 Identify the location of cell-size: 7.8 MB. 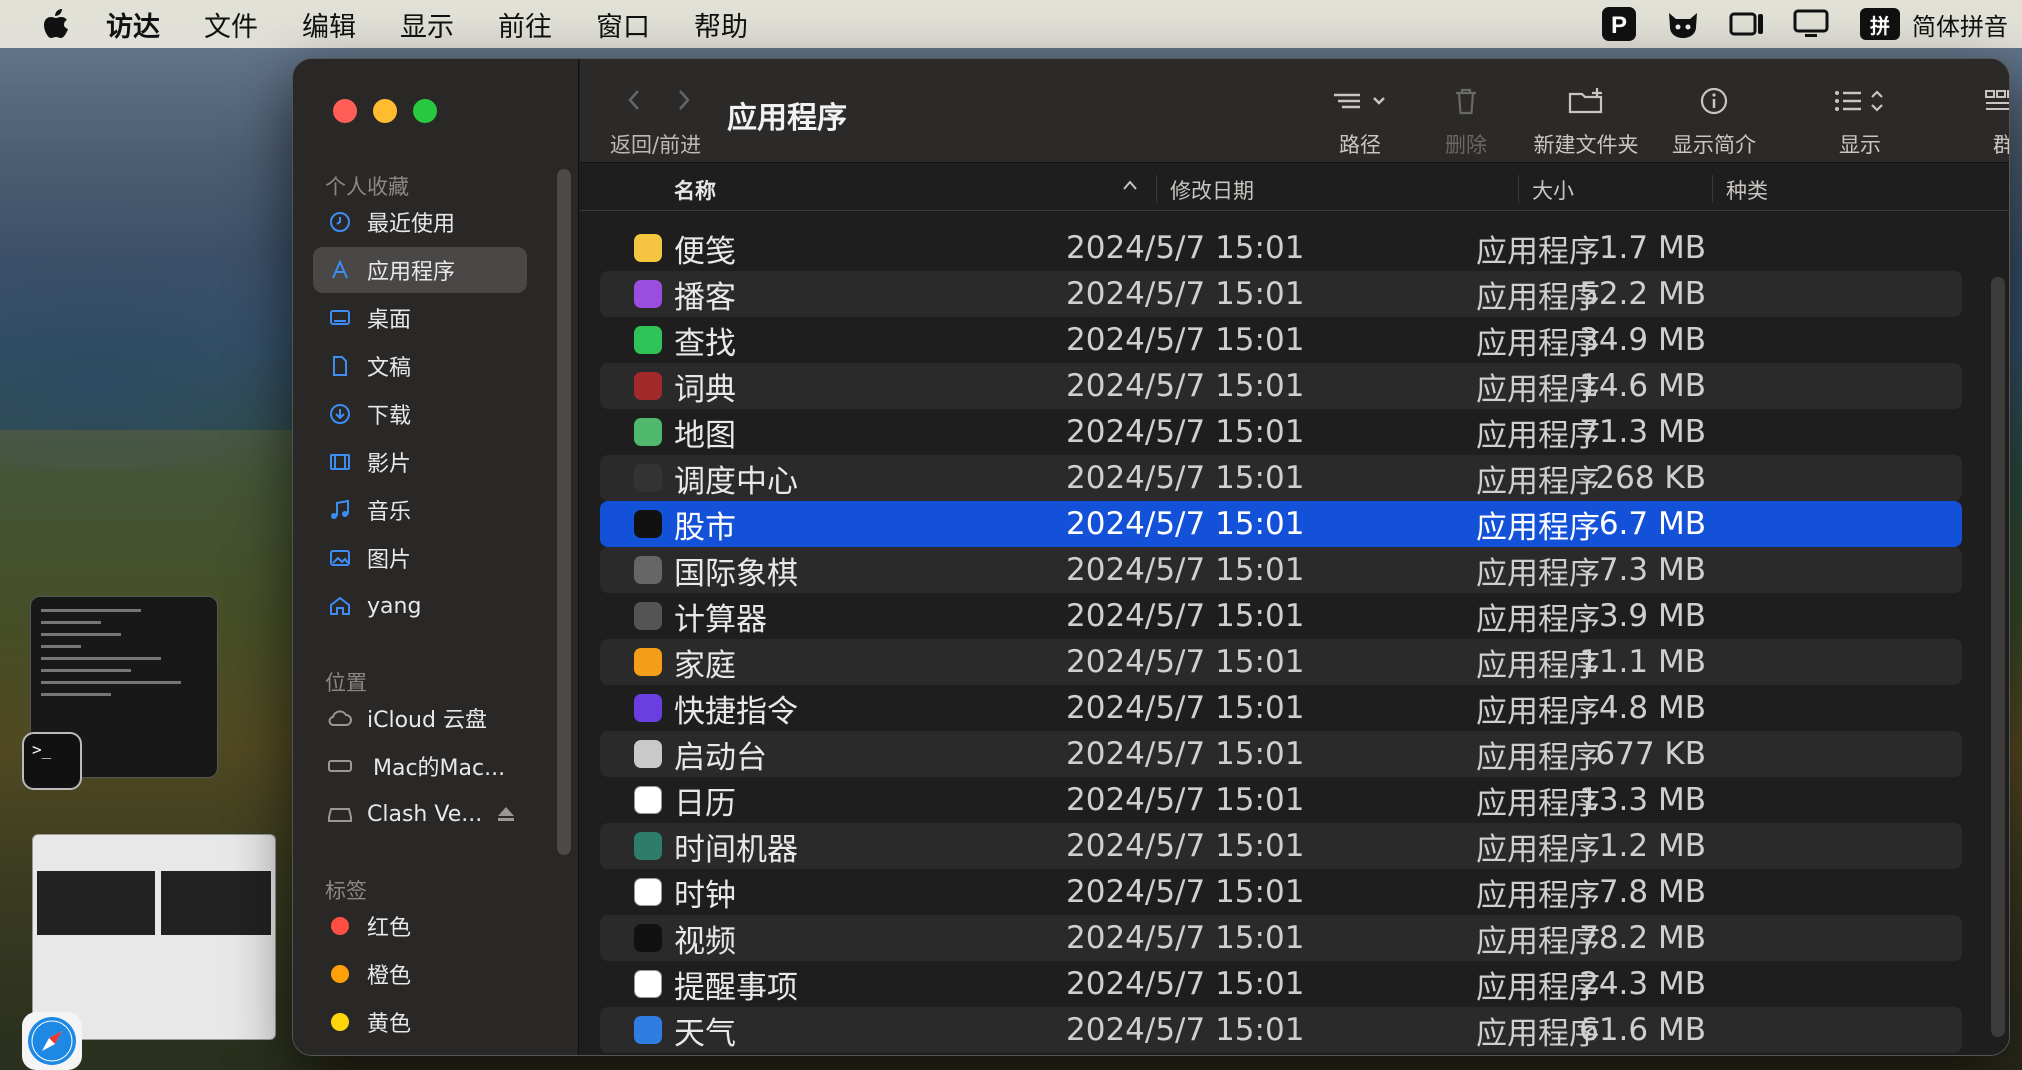
(1652, 892).